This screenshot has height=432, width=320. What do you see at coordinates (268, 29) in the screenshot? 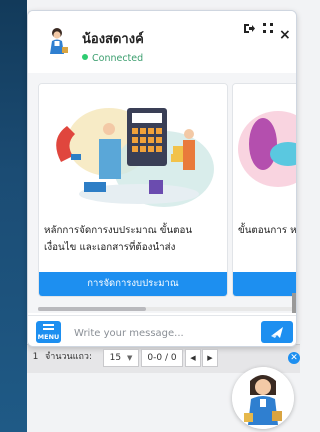
I see `expand-icon` at bounding box center [268, 29].